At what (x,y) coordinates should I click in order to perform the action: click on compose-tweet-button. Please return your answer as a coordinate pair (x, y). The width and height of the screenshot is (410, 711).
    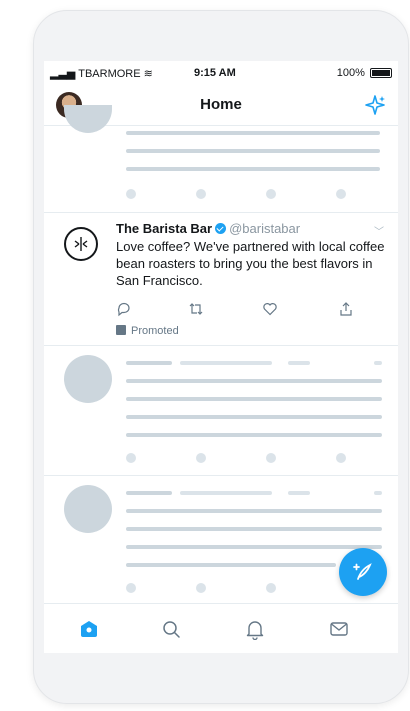
    Looking at the image, I should click on (363, 572).